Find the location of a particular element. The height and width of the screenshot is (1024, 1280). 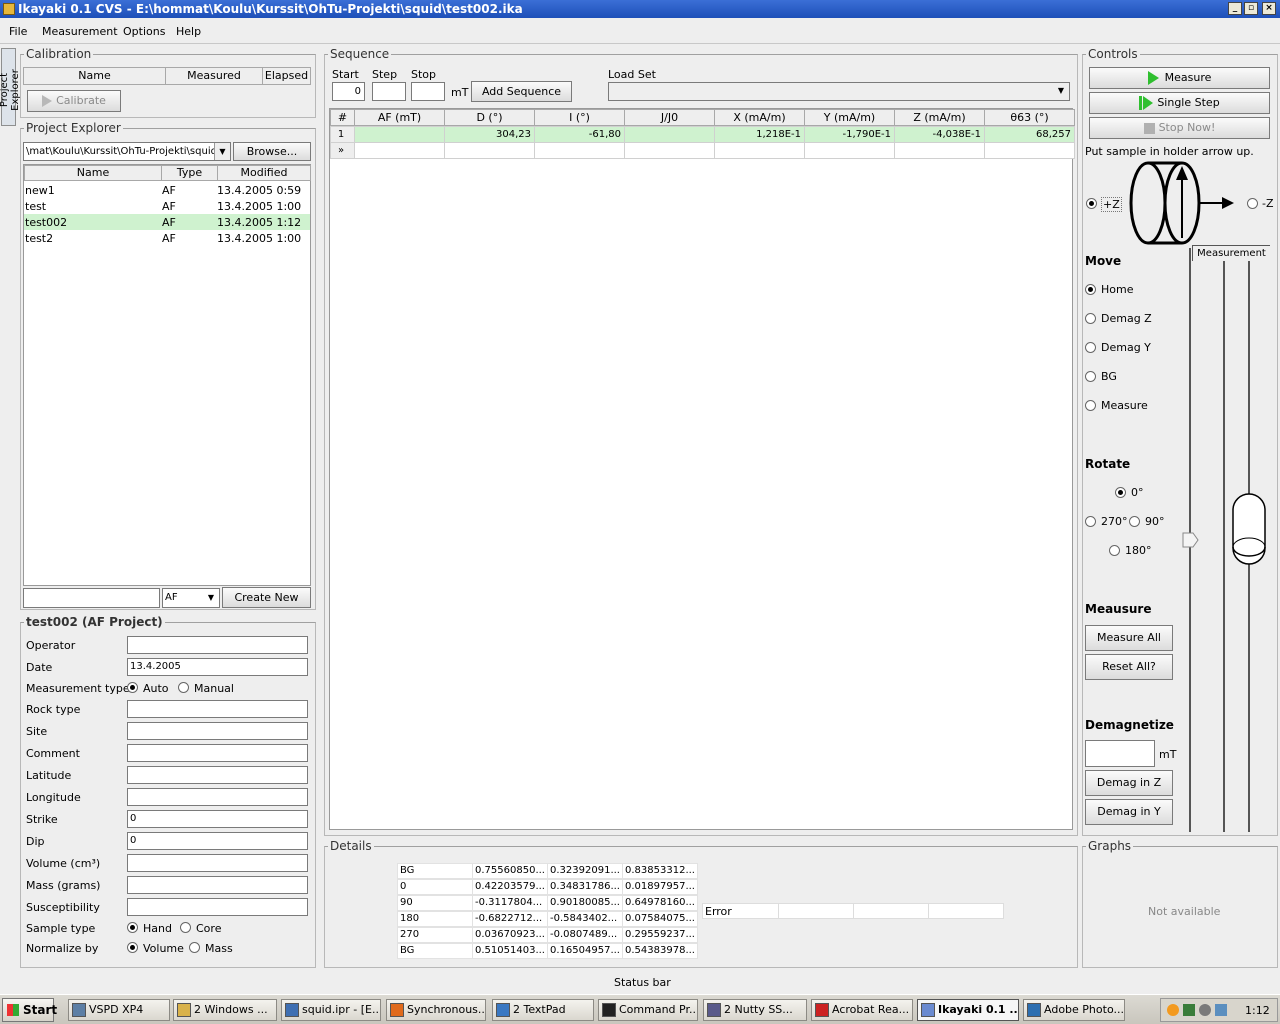

taskbar-item: 2 TextPad is located at coordinates (543, 1010).